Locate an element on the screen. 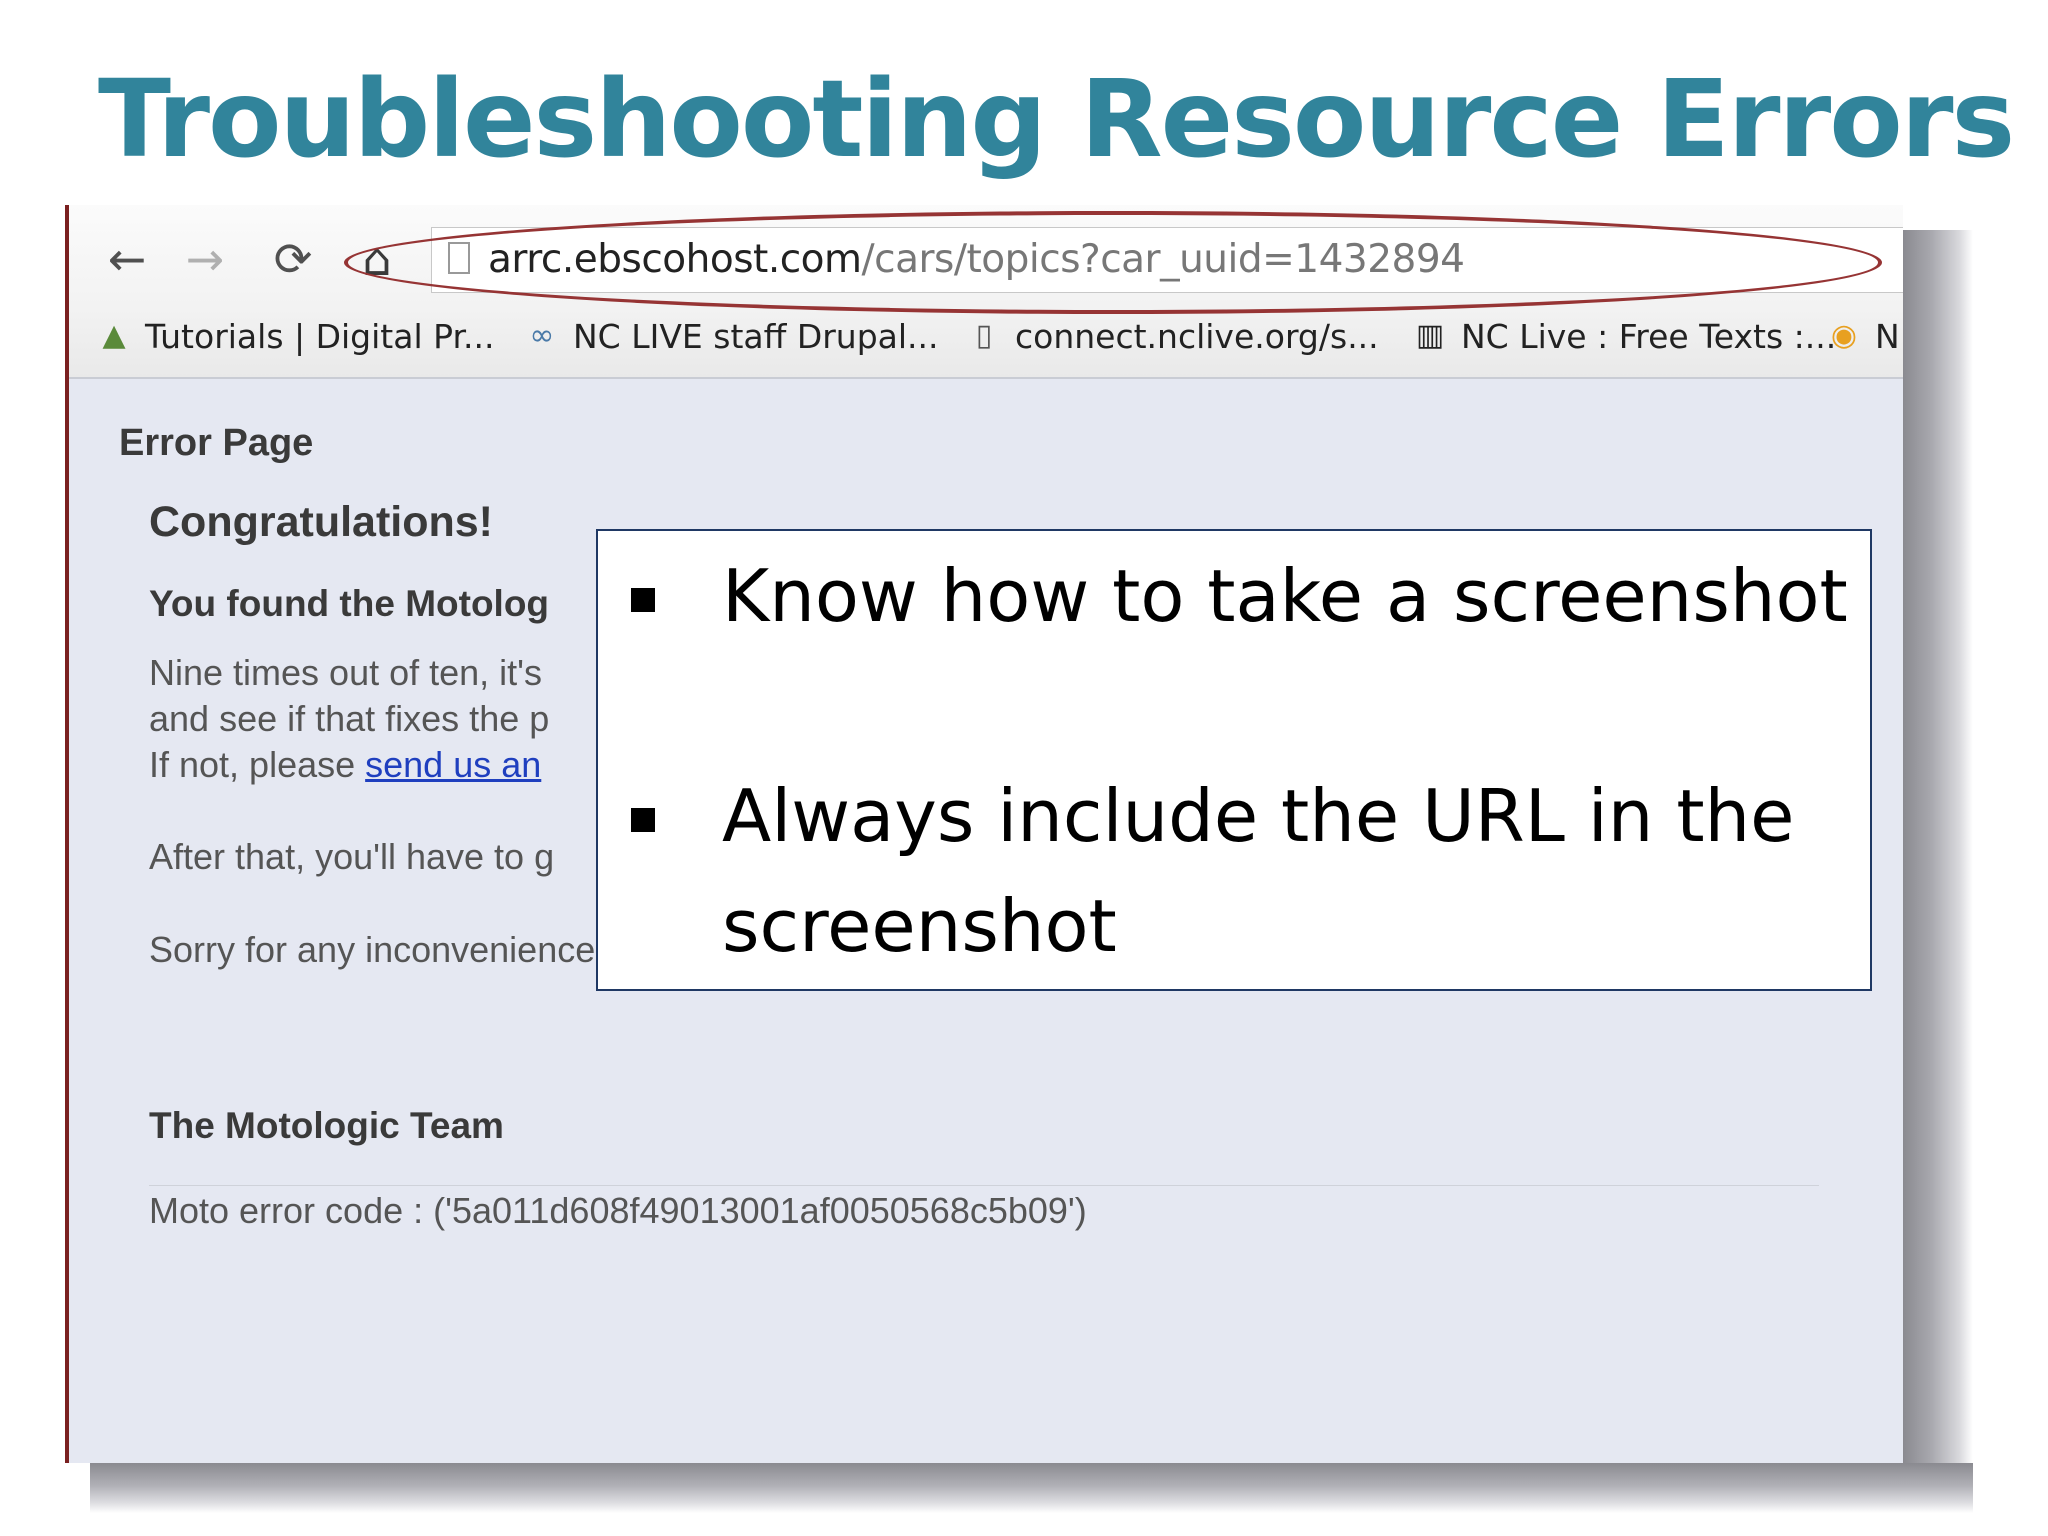 The image size is (2048, 1536). send-email-link: send us an is located at coordinates (453, 764).